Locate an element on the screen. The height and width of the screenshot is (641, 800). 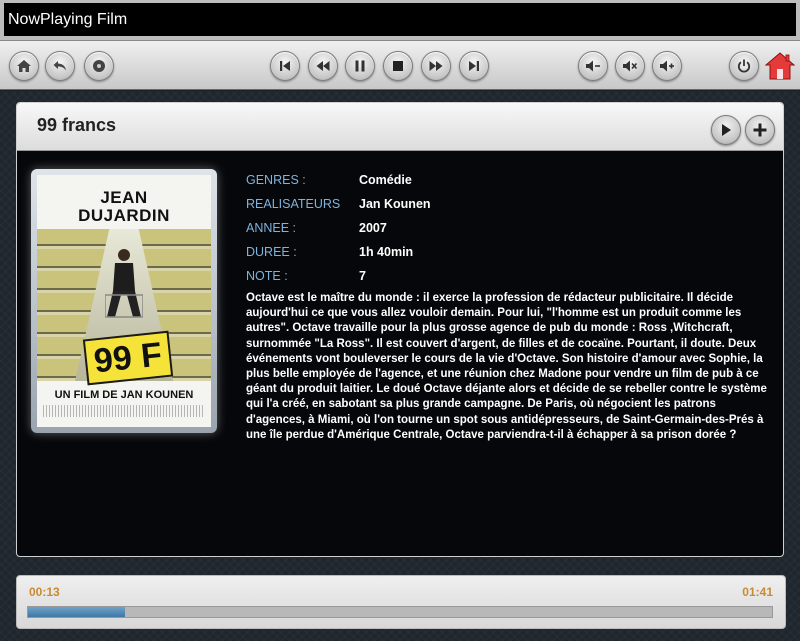
title-bar: NowPlaying Film is located at coordinates (400, 20).